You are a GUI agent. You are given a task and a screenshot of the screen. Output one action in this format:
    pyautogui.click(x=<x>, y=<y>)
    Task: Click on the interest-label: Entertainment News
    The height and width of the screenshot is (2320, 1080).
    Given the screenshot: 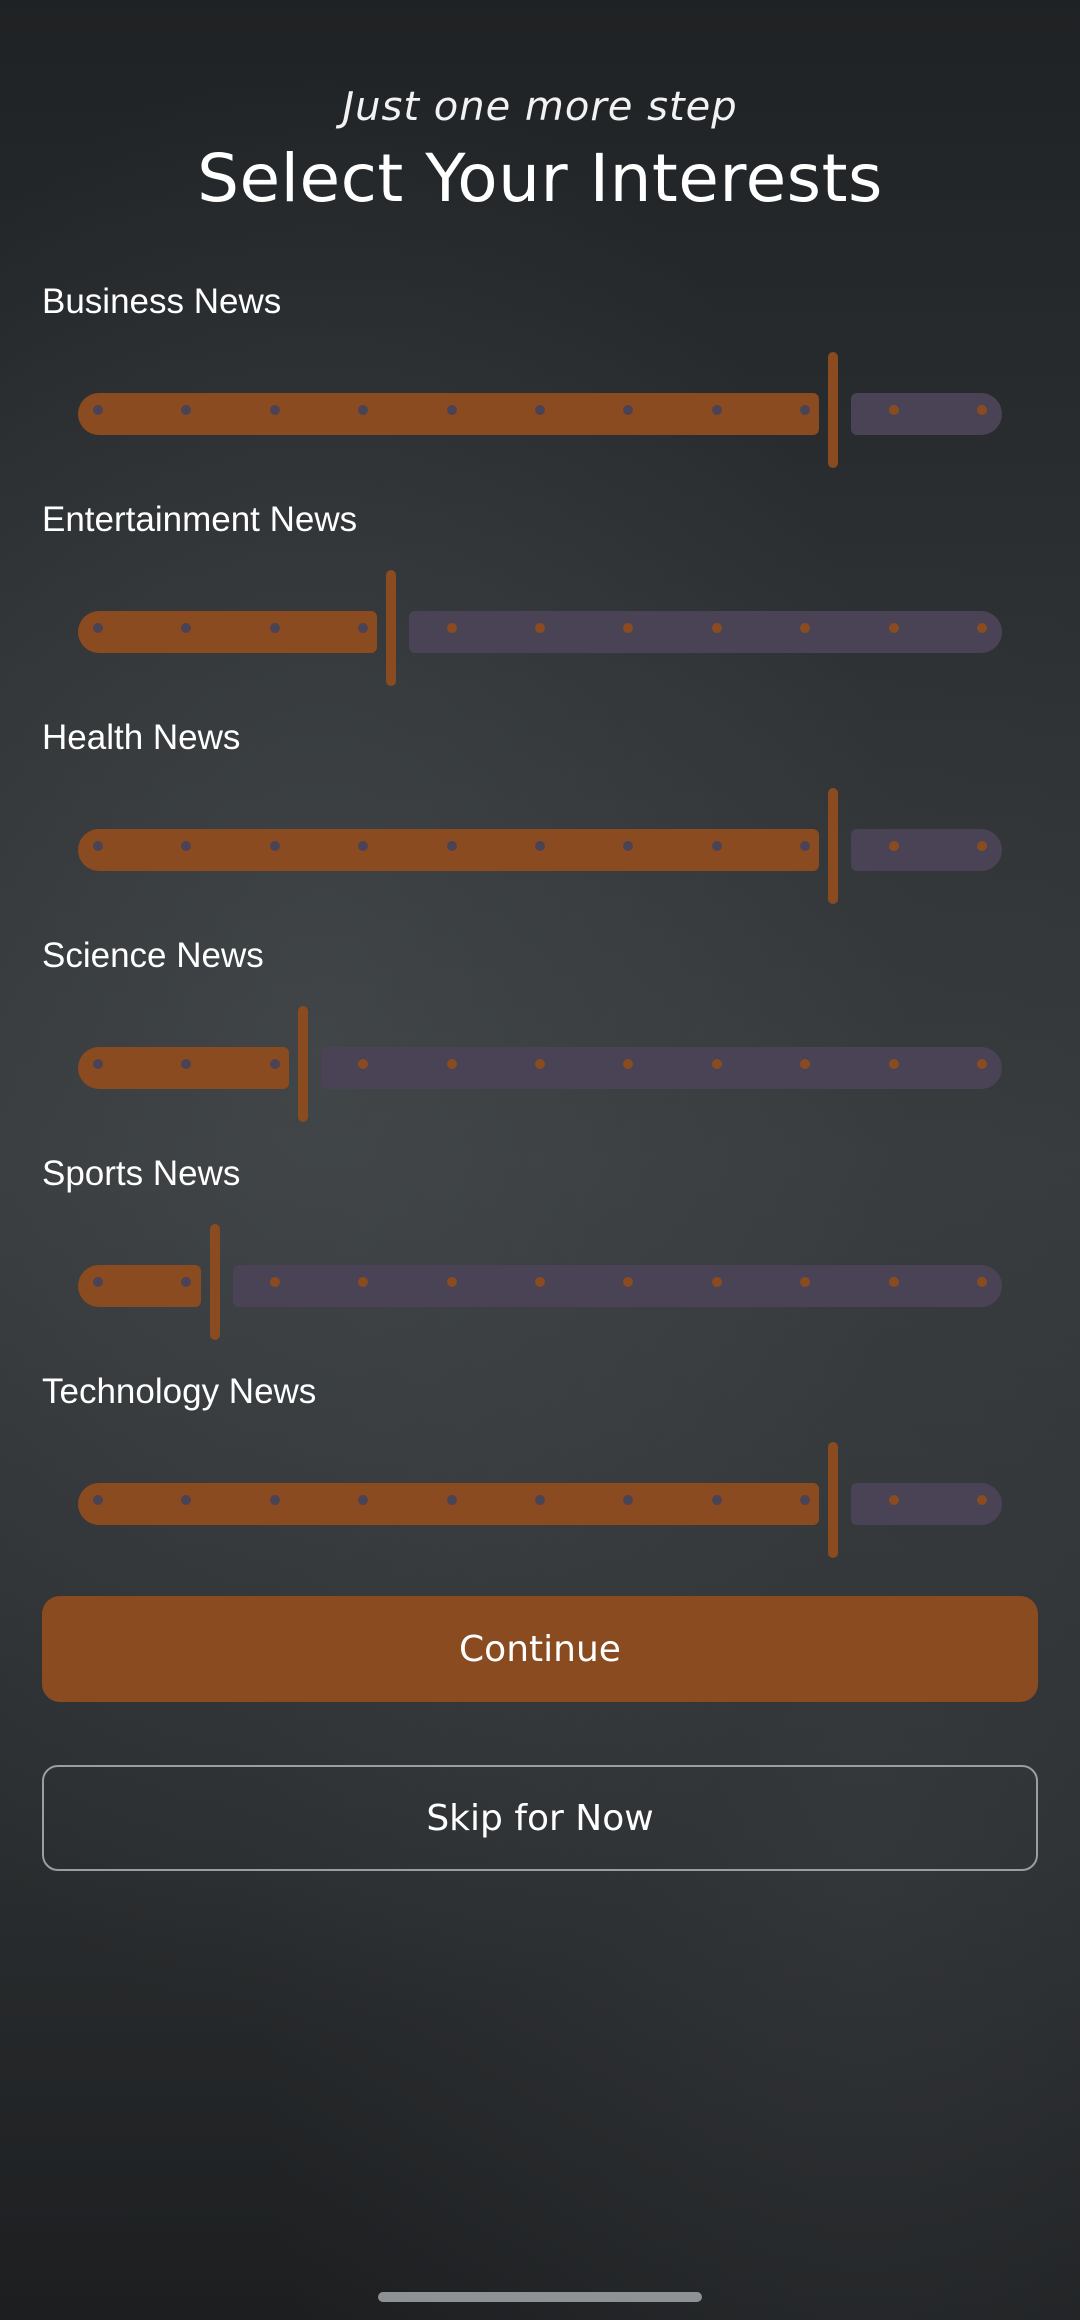 What is the action you would take?
    pyautogui.click(x=200, y=519)
    